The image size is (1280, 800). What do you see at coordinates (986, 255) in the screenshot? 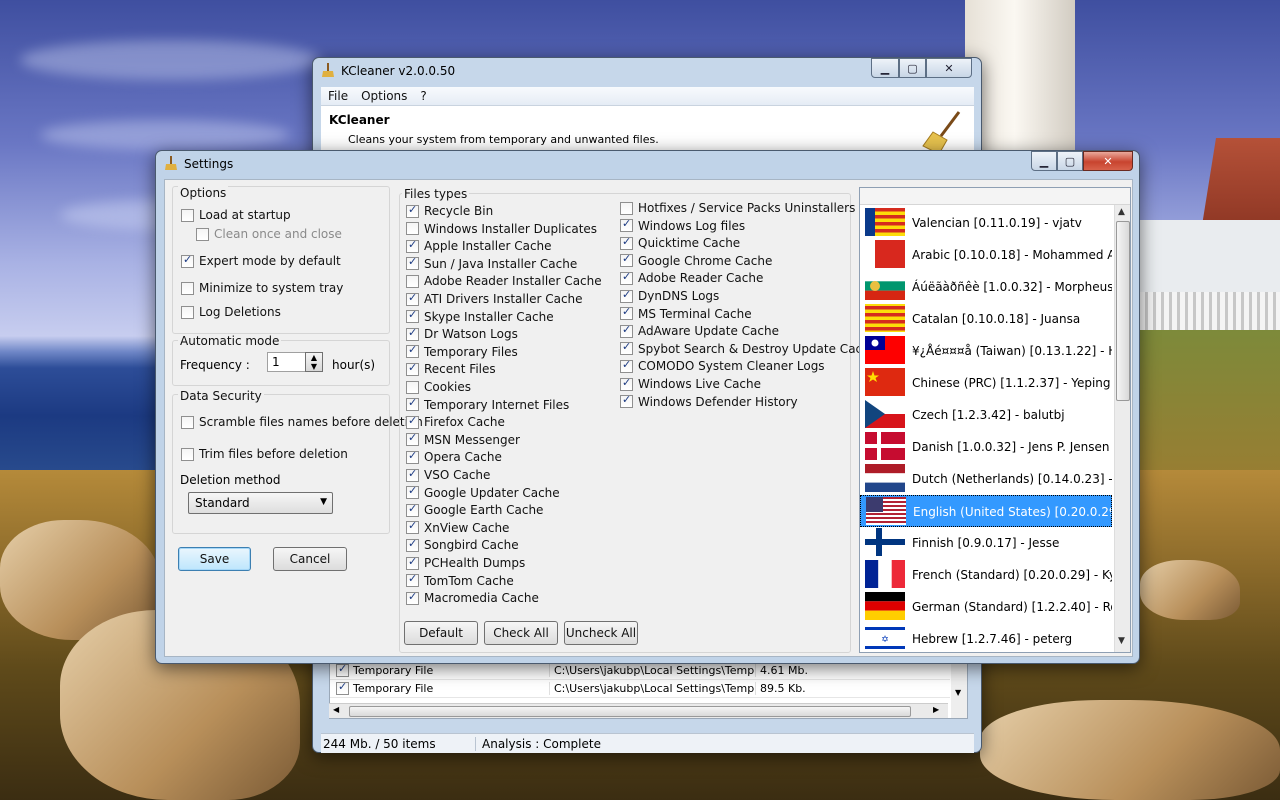
I see `language-item: Arabic [0.10.0.18] - Mohammed Al-Foulad` at bounding box center [986, 255].